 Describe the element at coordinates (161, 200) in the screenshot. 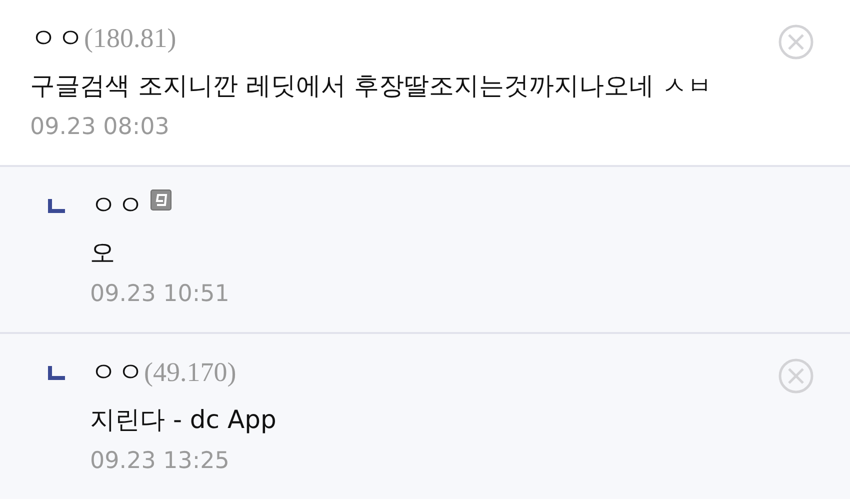

I see `gallog-icon` at that location.